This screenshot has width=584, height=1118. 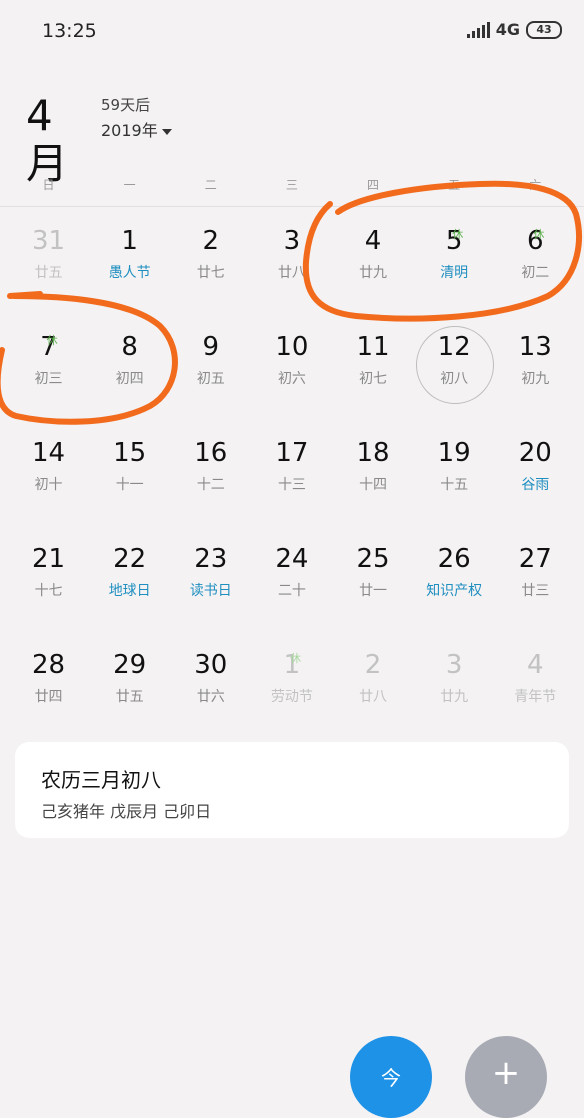 I want to click on festival-label: 读书日, so click(x=210, y=591).